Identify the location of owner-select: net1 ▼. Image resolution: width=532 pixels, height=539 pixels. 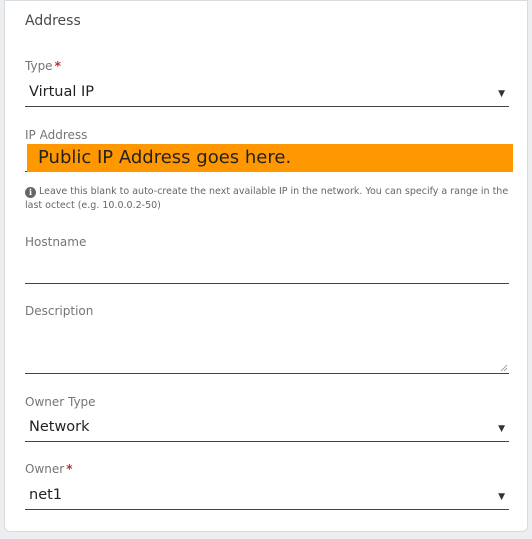
(267, 498).